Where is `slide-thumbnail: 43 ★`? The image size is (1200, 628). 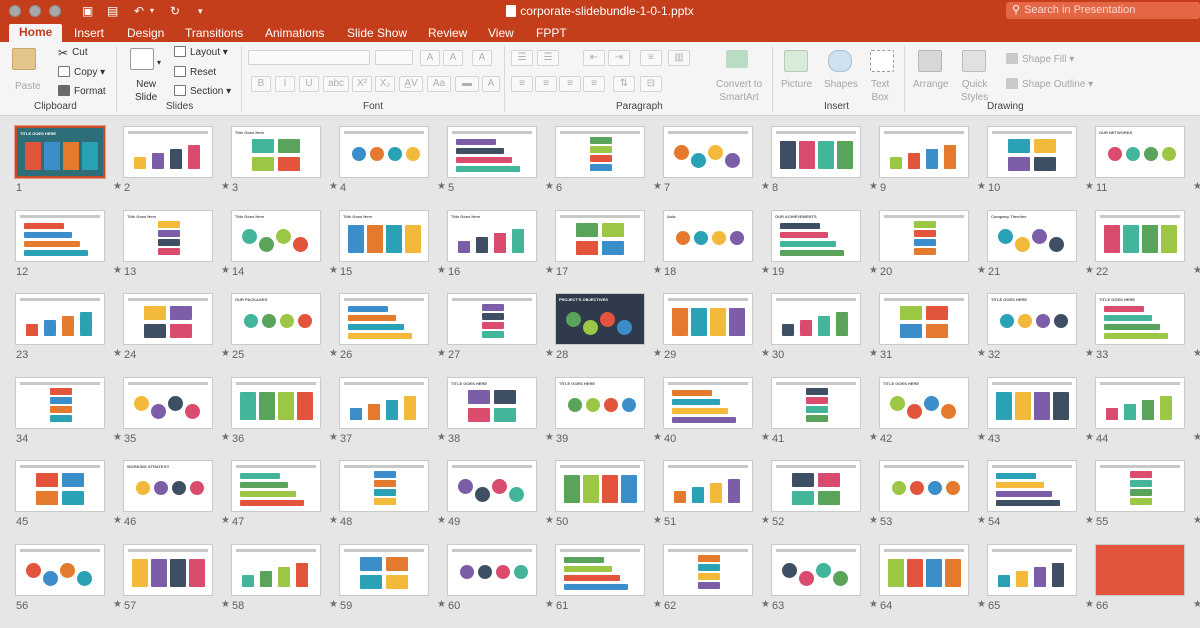 slide-thumbnail: 43 ★ is located at coordinates (1041, 418).